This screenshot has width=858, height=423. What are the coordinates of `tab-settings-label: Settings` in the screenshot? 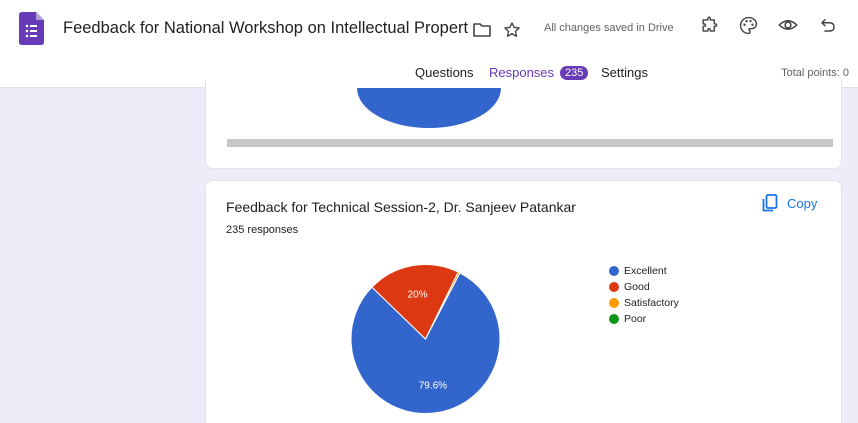 It's located at (624, 72).